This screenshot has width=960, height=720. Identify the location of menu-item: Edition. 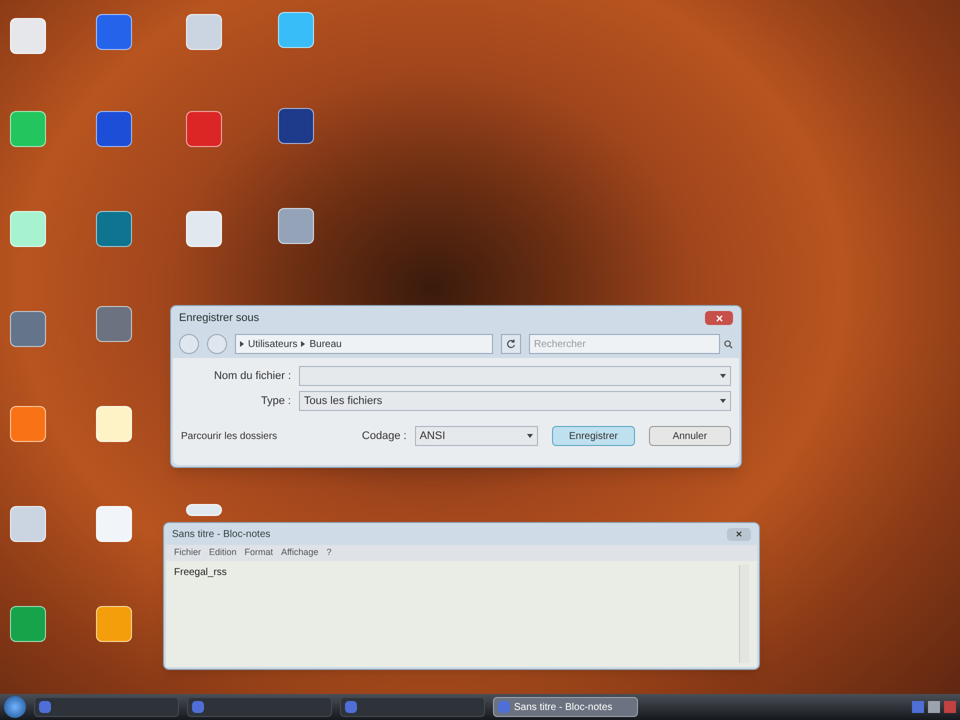
(223, 553).